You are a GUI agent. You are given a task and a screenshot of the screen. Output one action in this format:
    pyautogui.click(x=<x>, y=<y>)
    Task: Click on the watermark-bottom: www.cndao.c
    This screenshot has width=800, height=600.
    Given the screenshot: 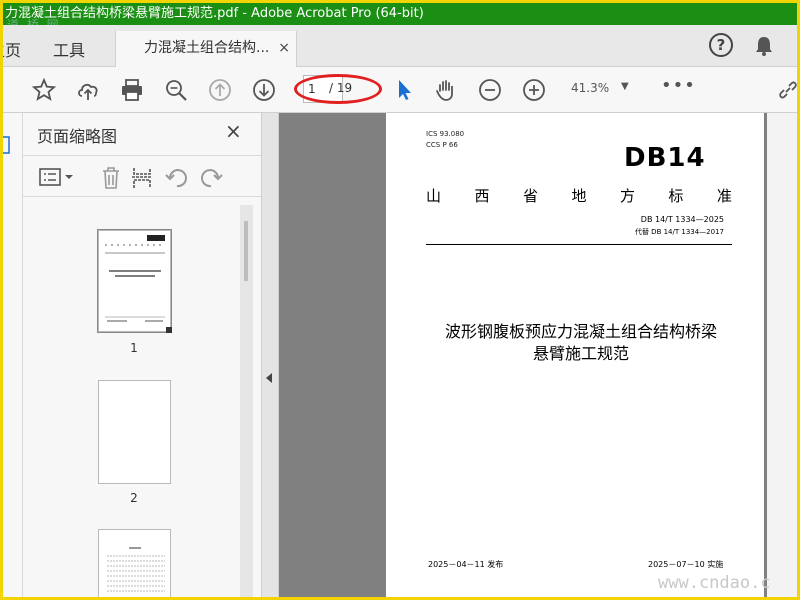 What is the action you would take?
    pyautogui.click(x=714, y=583)
    